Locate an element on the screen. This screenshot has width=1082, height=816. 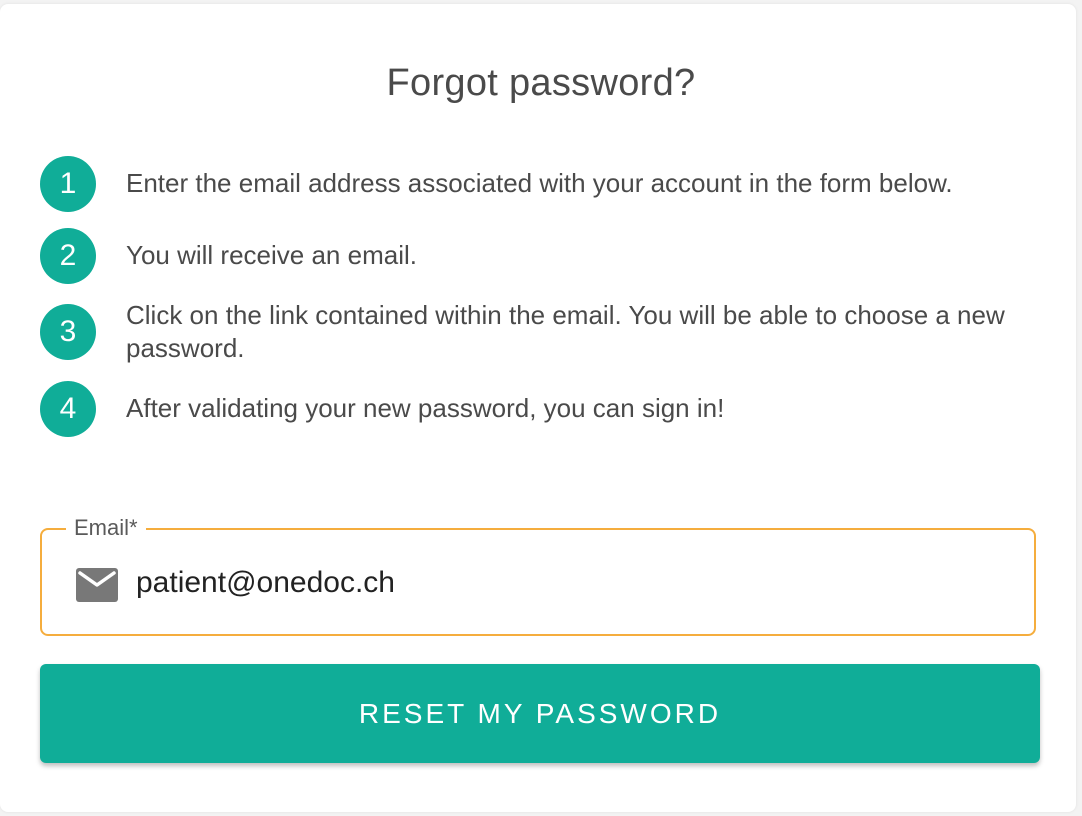
step-number-badge: 4 is located at coordinates (68, 409).